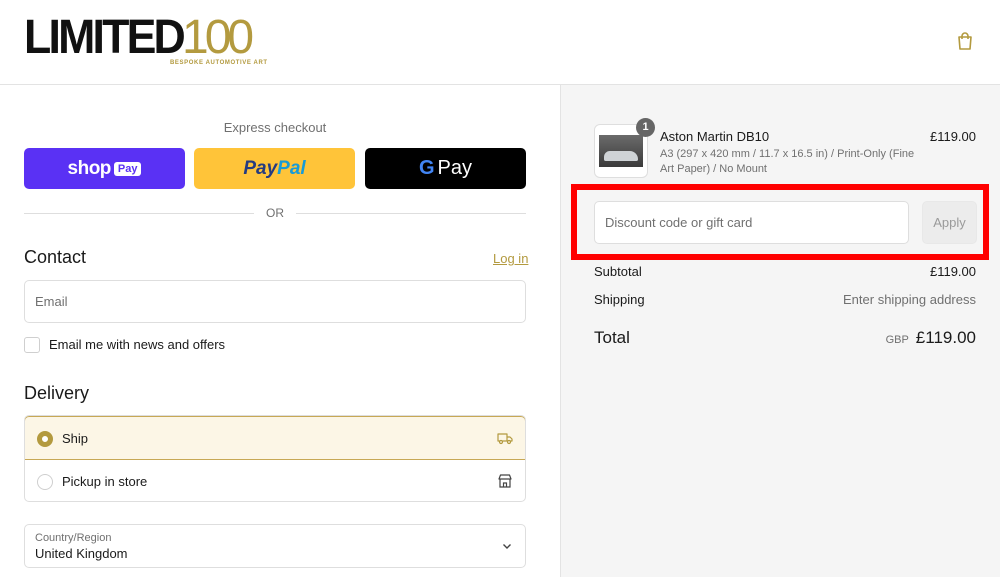 Image resolution: width=1000 pixels, height=577 pixels. What do you see at coordinates (952, 136) in the screenshot?
I see `product-price: £119.00` at bounding box center [952, 136].